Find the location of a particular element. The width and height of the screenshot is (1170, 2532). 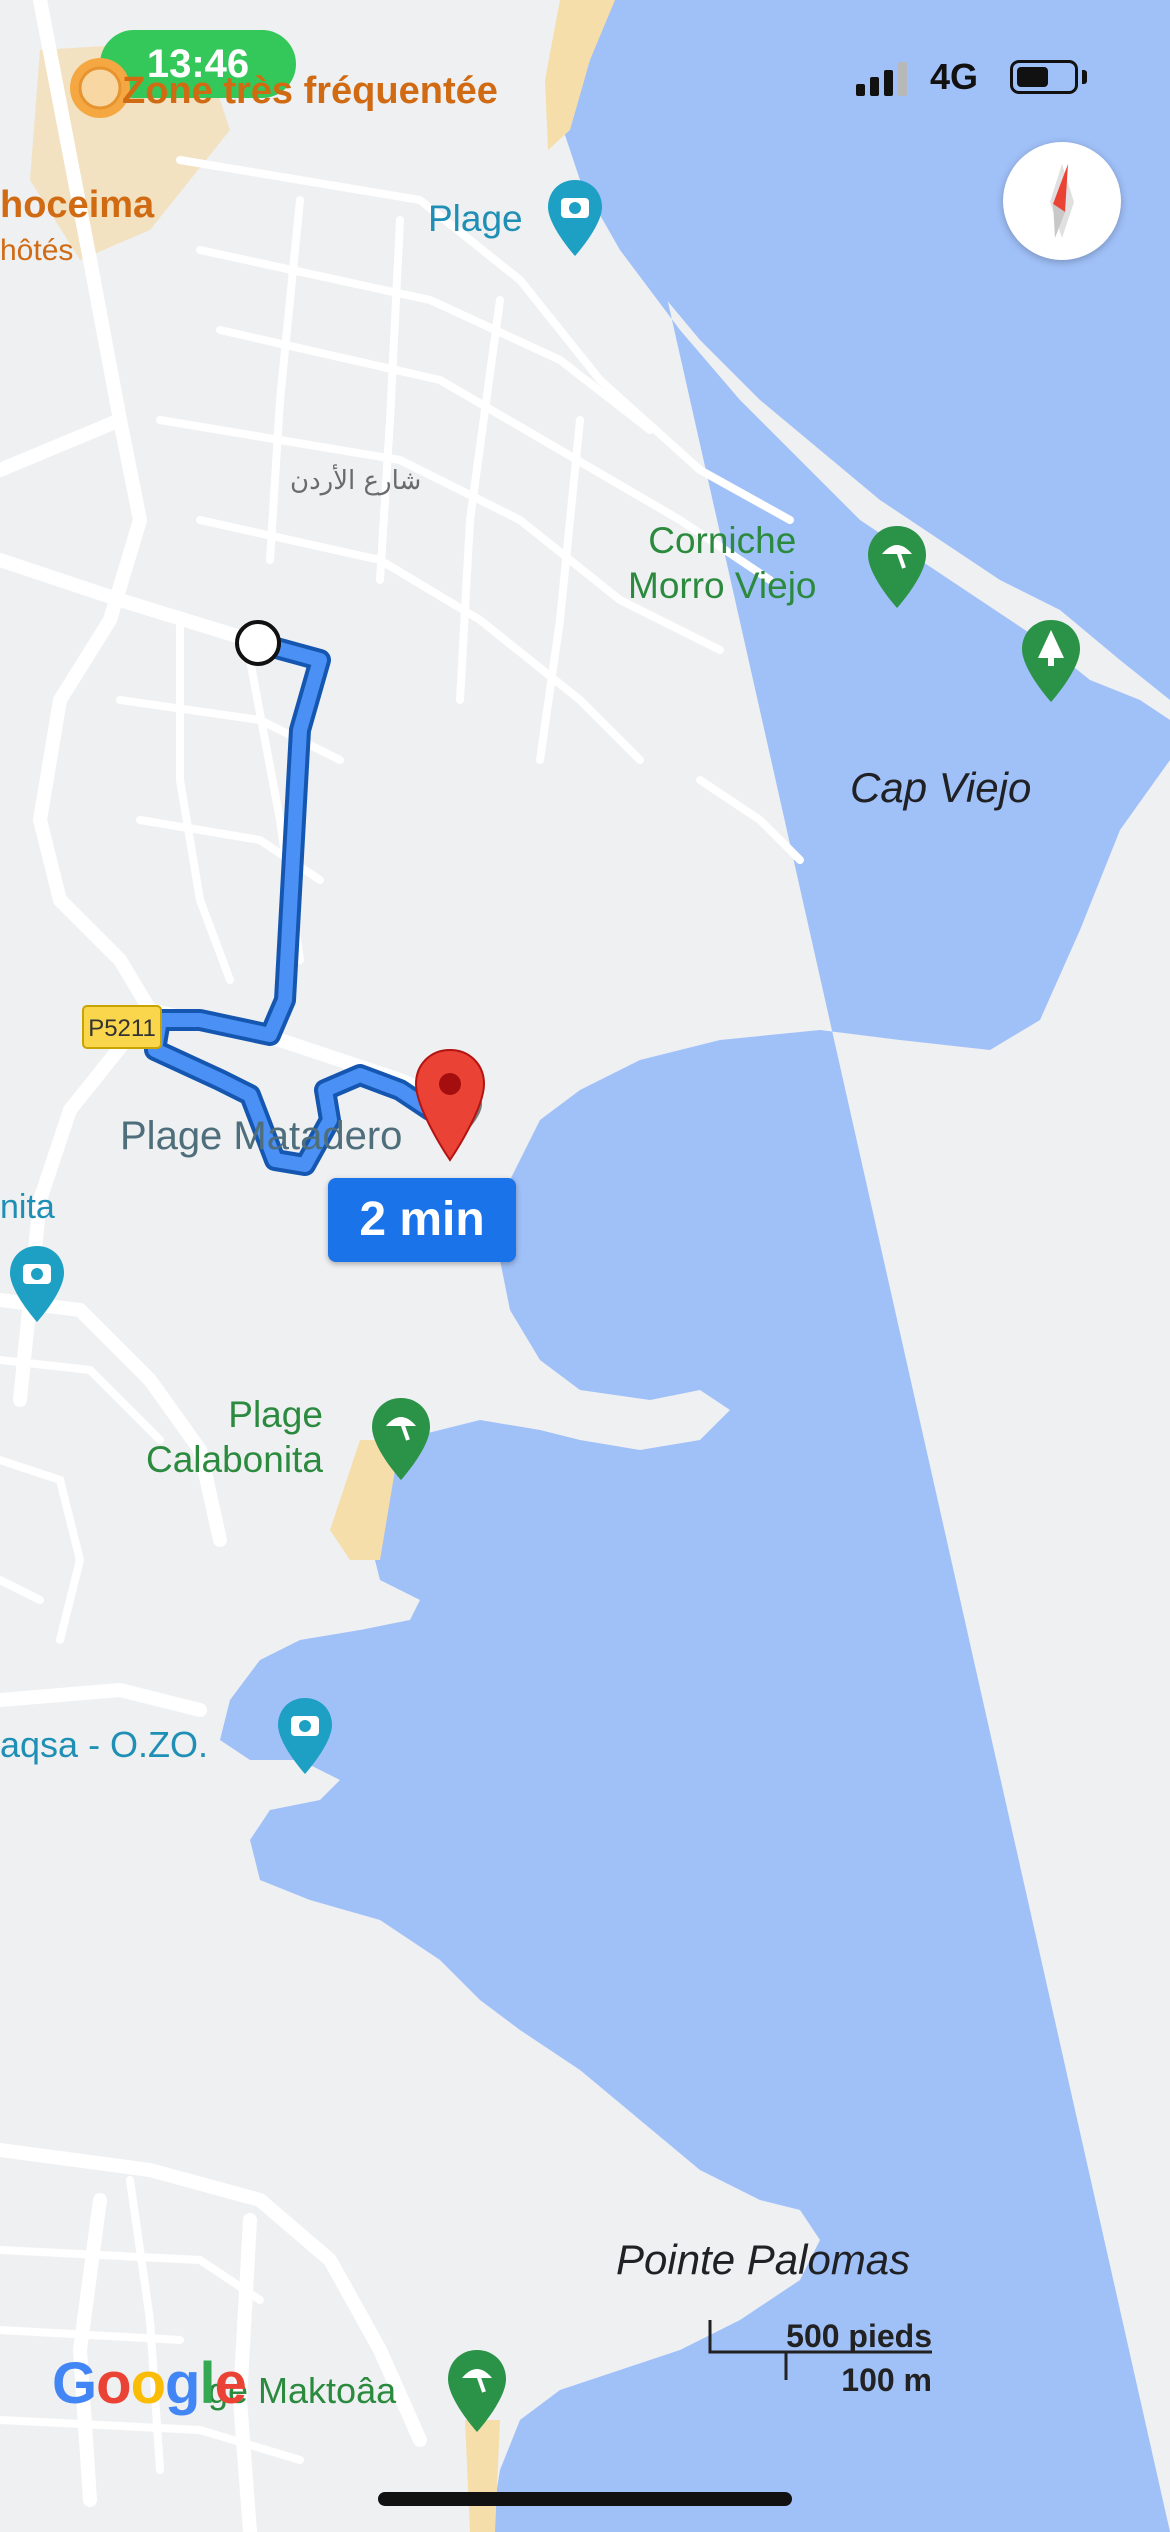

google-logo: Google is located at coordinates (149, 2383).